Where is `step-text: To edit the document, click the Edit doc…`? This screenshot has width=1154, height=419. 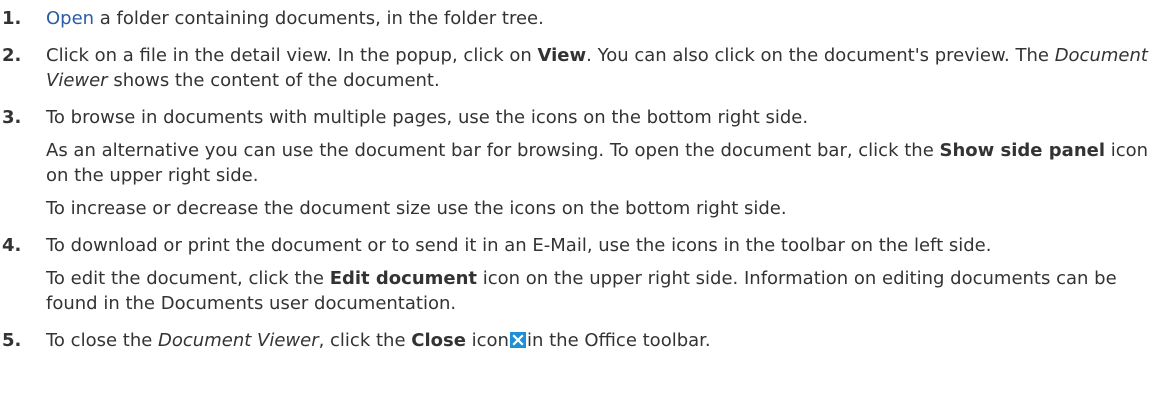 step-text: To edit the document, click the Edit doc… is located at coordinates (581, 291).